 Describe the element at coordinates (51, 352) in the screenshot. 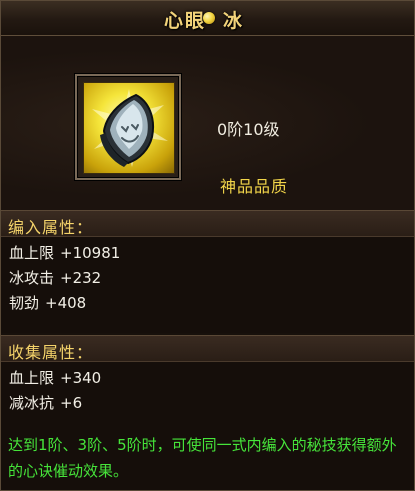

I see `collect-attributes-label: 收集属性：` at that location.